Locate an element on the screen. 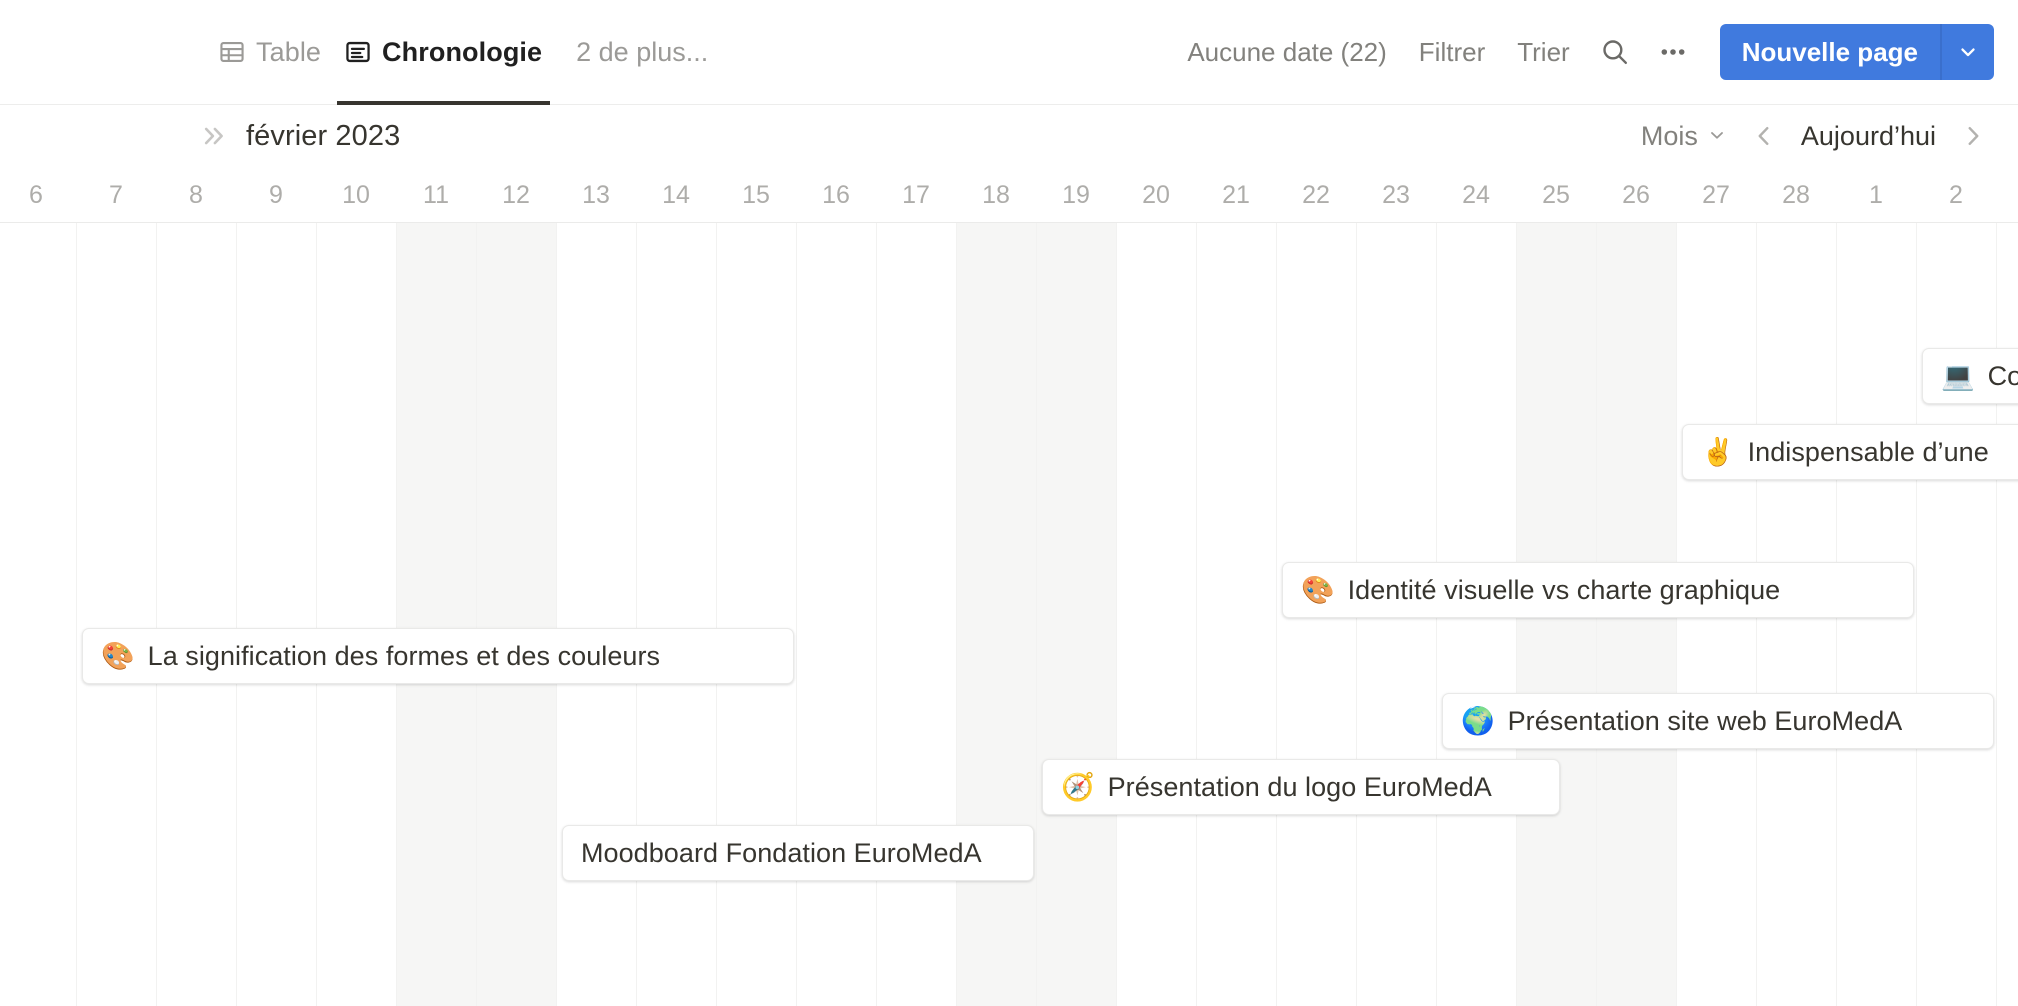 This screenshot has height=1006, width=2018. timeline-scale-select: Mois is located at coordinates (1684, 136).